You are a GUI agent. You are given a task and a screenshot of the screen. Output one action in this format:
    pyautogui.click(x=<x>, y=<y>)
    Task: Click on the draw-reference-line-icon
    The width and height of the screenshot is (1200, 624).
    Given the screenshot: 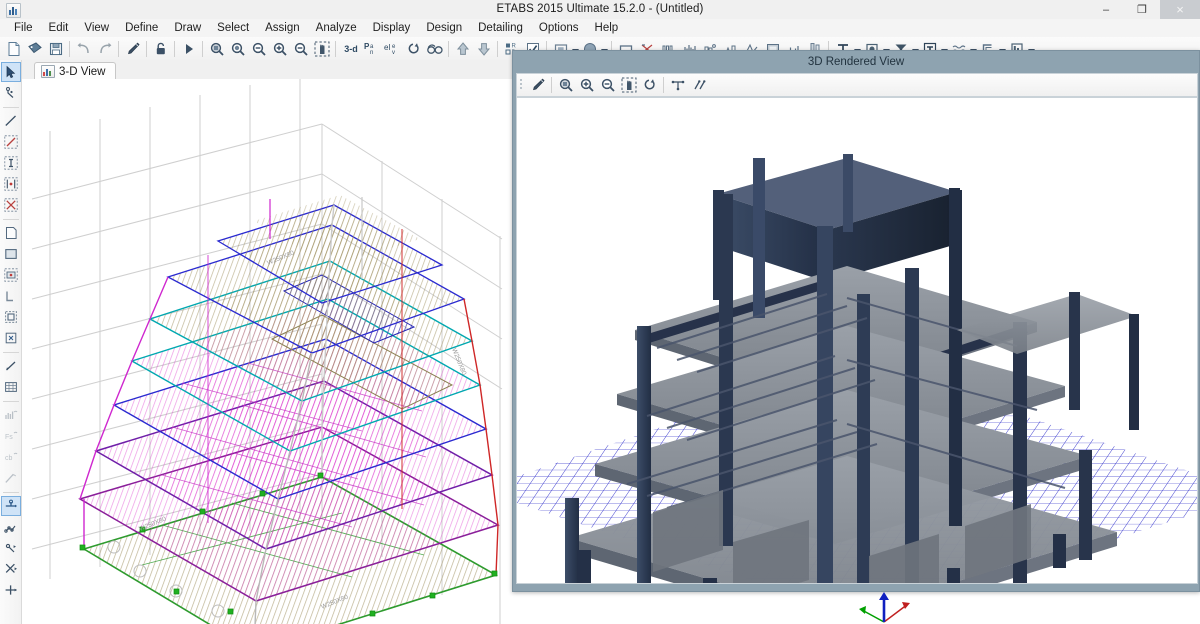 What is the action you would take?
    pyautogui.click(x=11, y=366)
    